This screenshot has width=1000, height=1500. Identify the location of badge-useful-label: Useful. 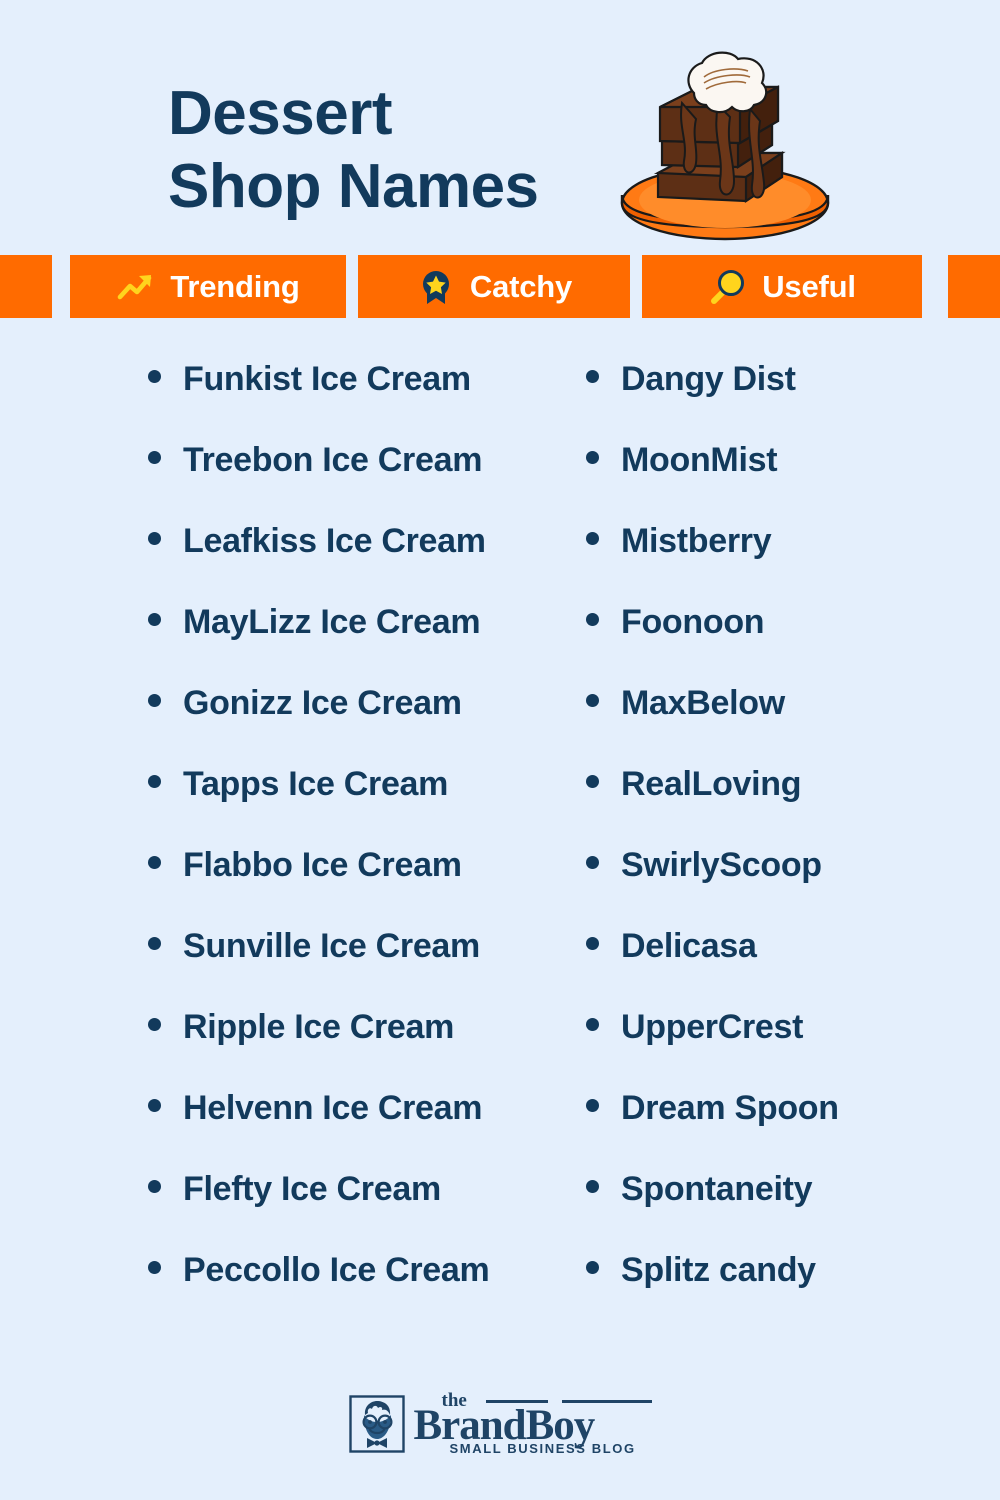
(809, 286).